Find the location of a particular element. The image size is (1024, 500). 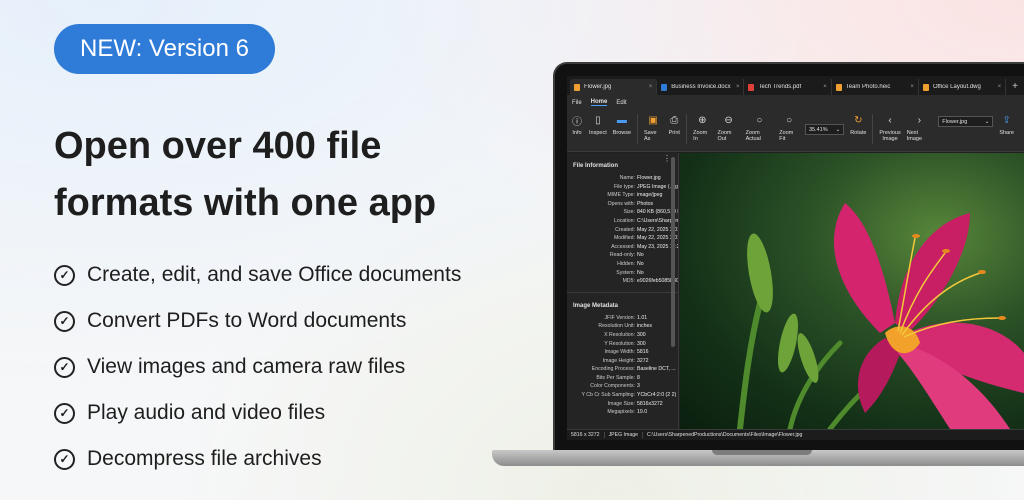

zoom-actual-button: ○ Zoom Actual is located at coordinates (760, 128).